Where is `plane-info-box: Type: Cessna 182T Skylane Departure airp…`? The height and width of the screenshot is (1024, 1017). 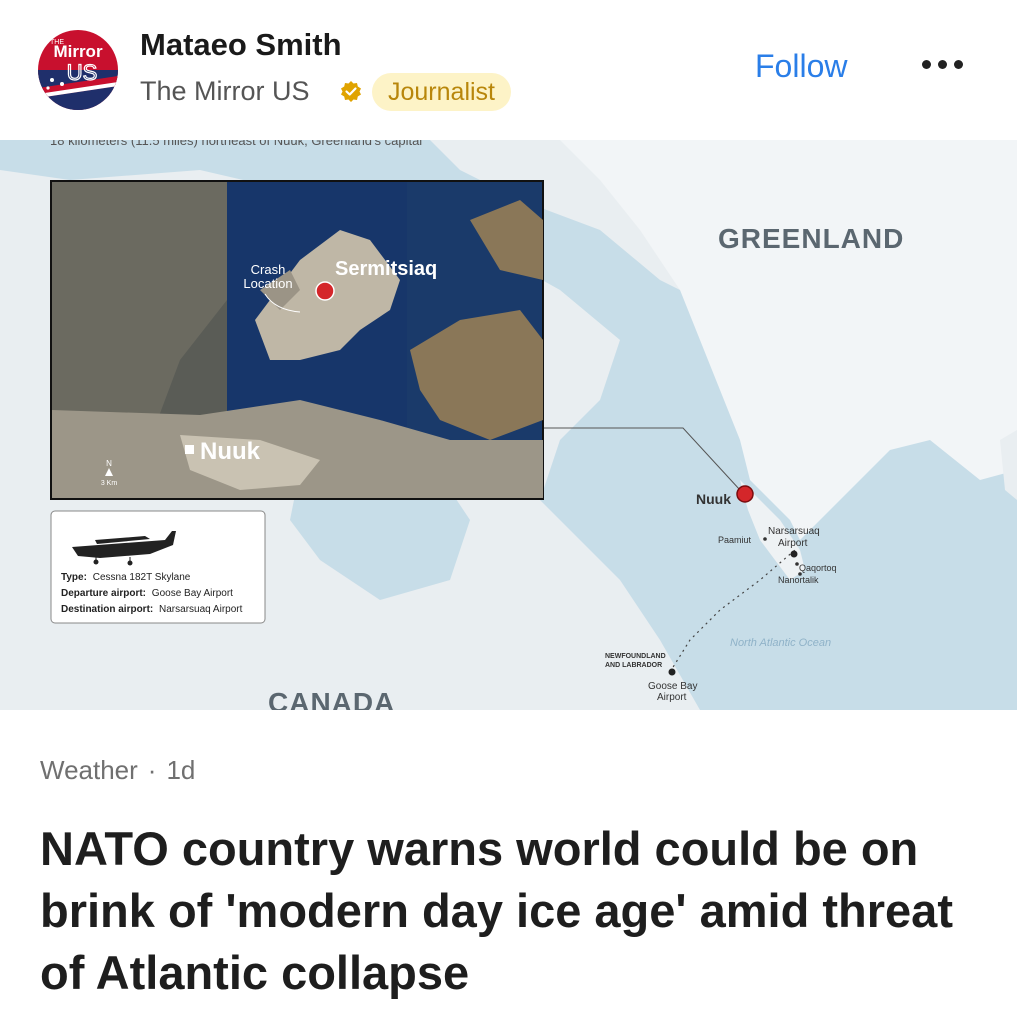 plane-info-box: Type: Cessna 182T Skylane Departure airp… is located at coordinates (158, 567).